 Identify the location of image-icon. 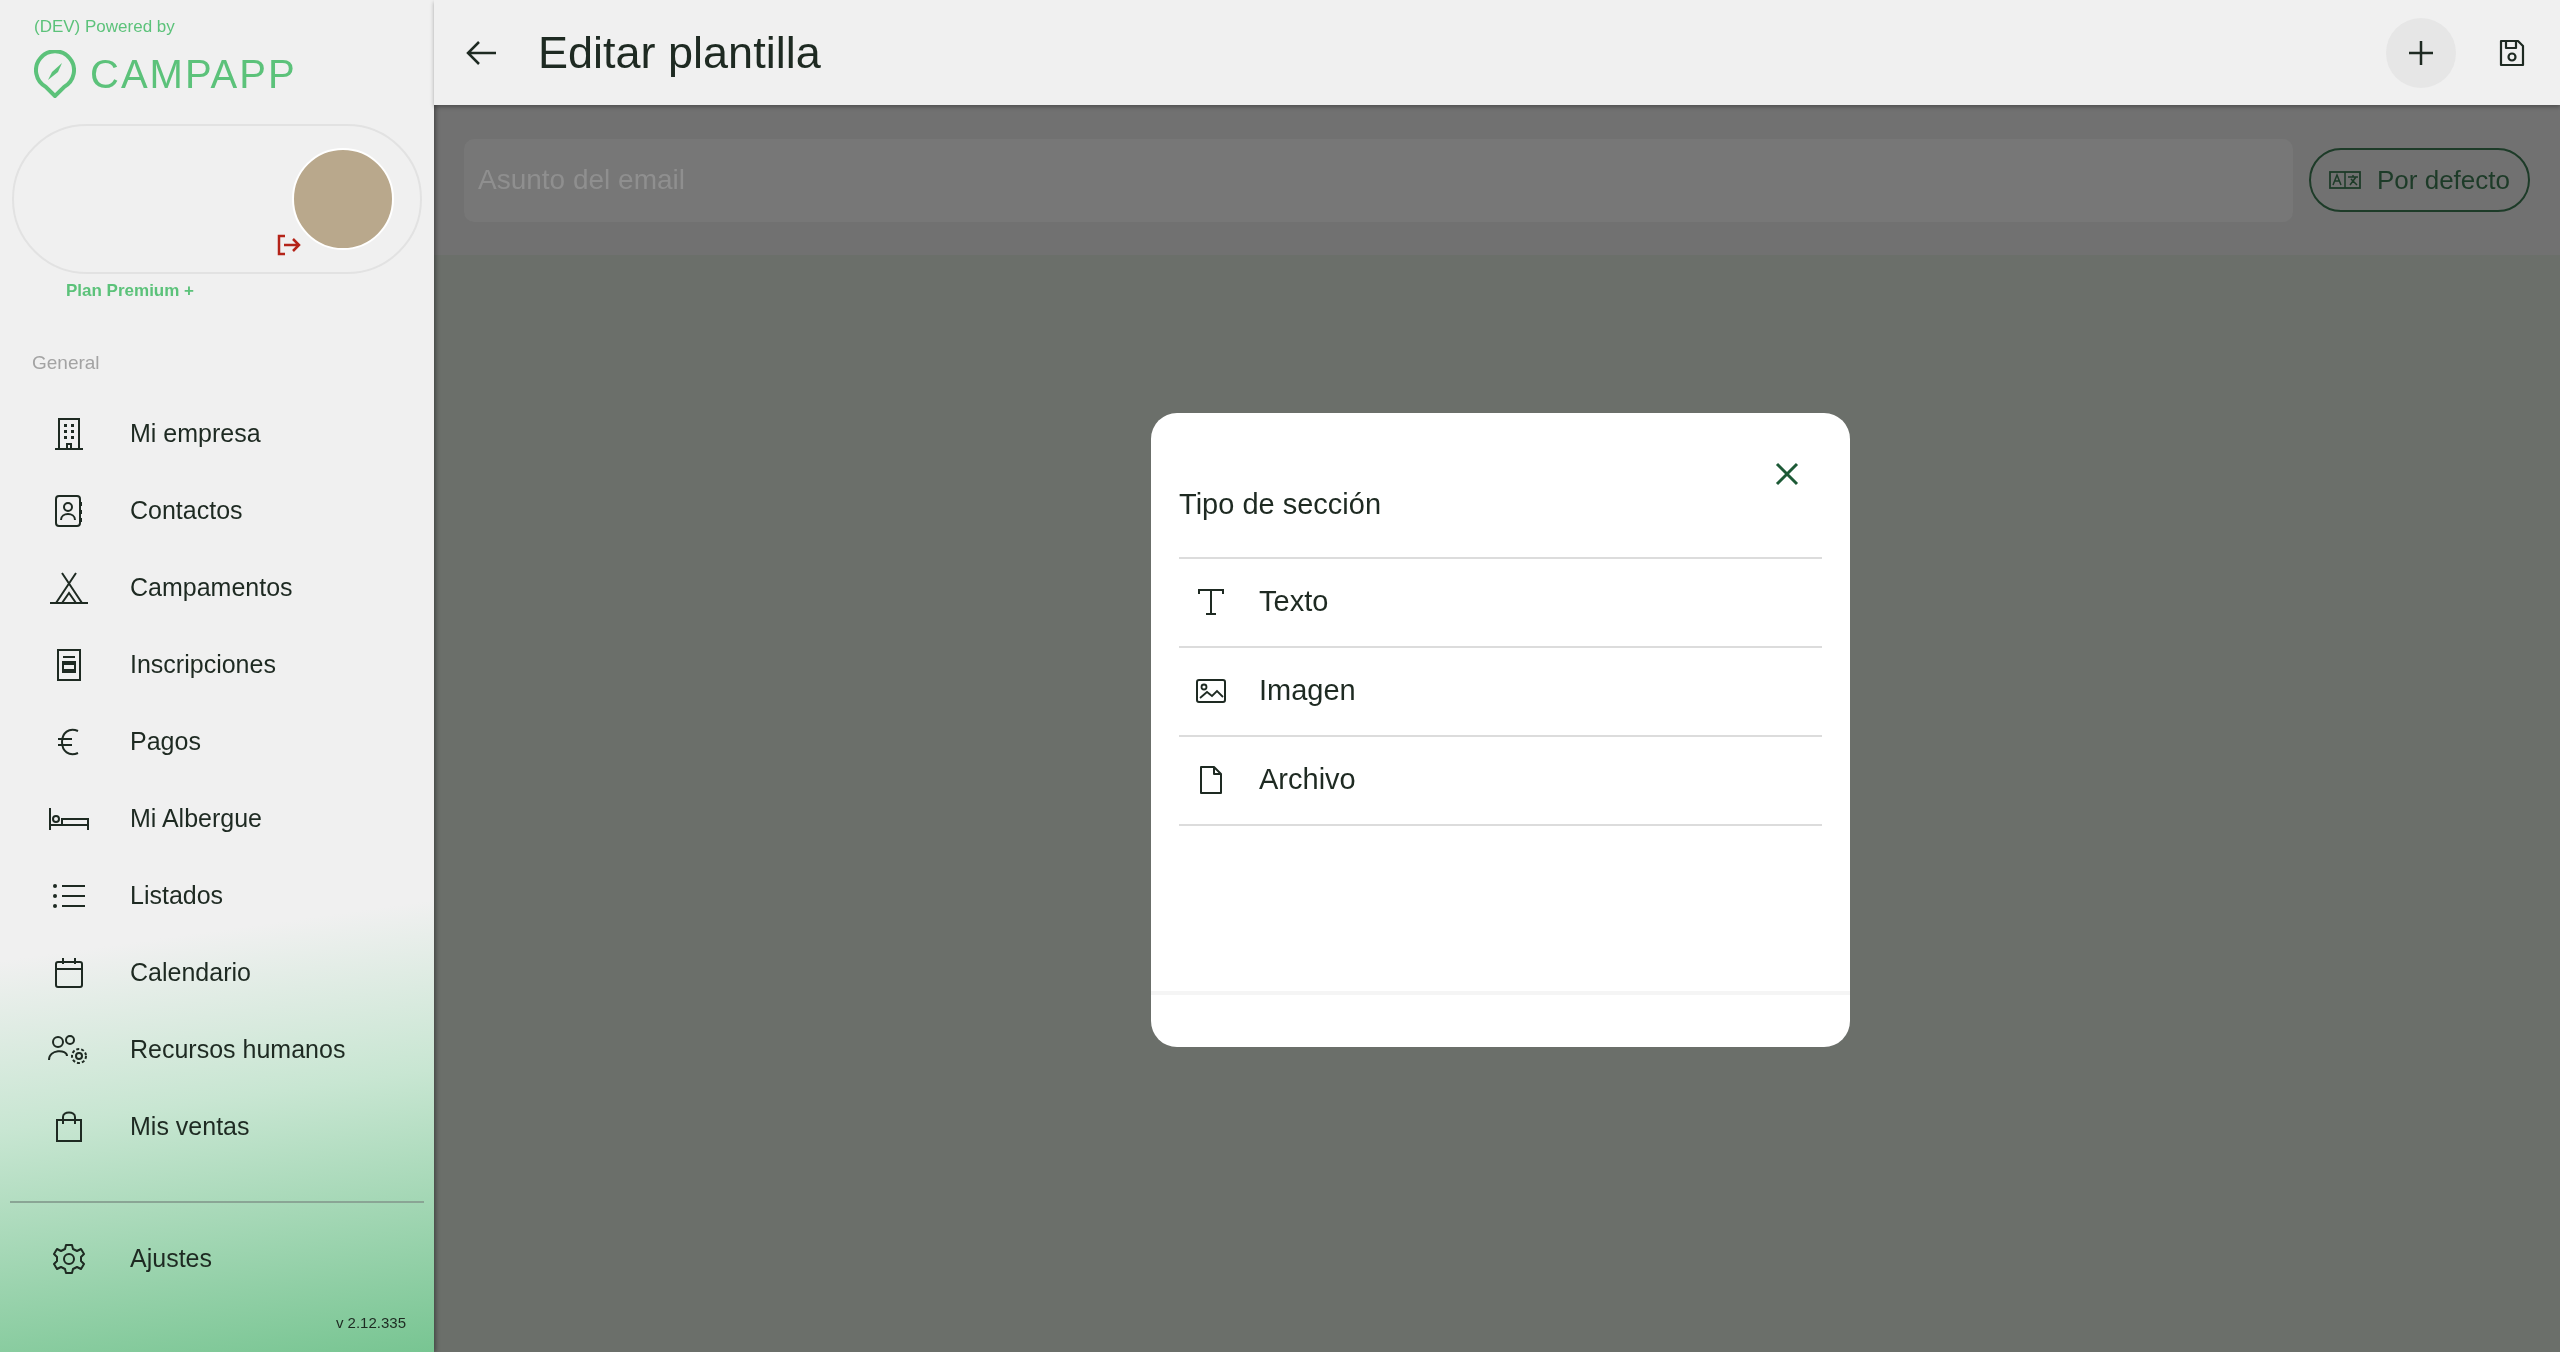
(1211, 691).